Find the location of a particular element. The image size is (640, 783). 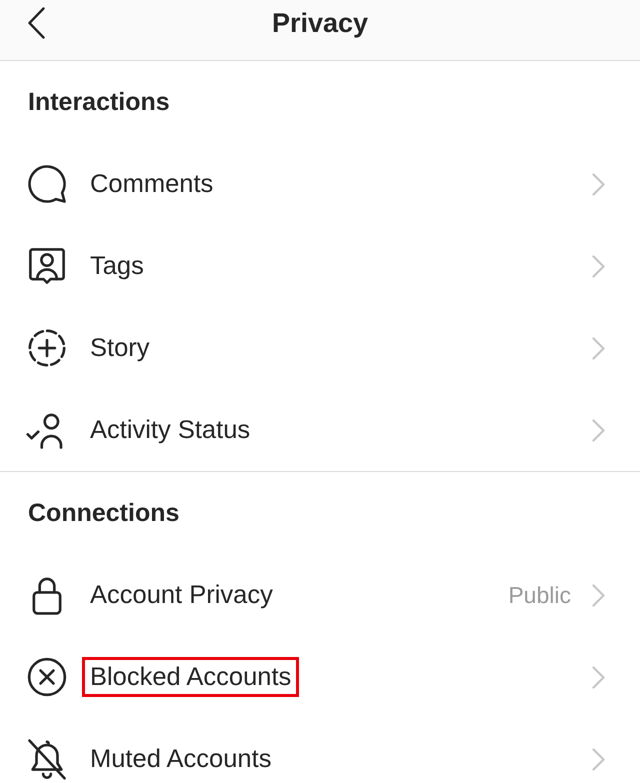

setting-label: Story is located at coordinates (120, 348).